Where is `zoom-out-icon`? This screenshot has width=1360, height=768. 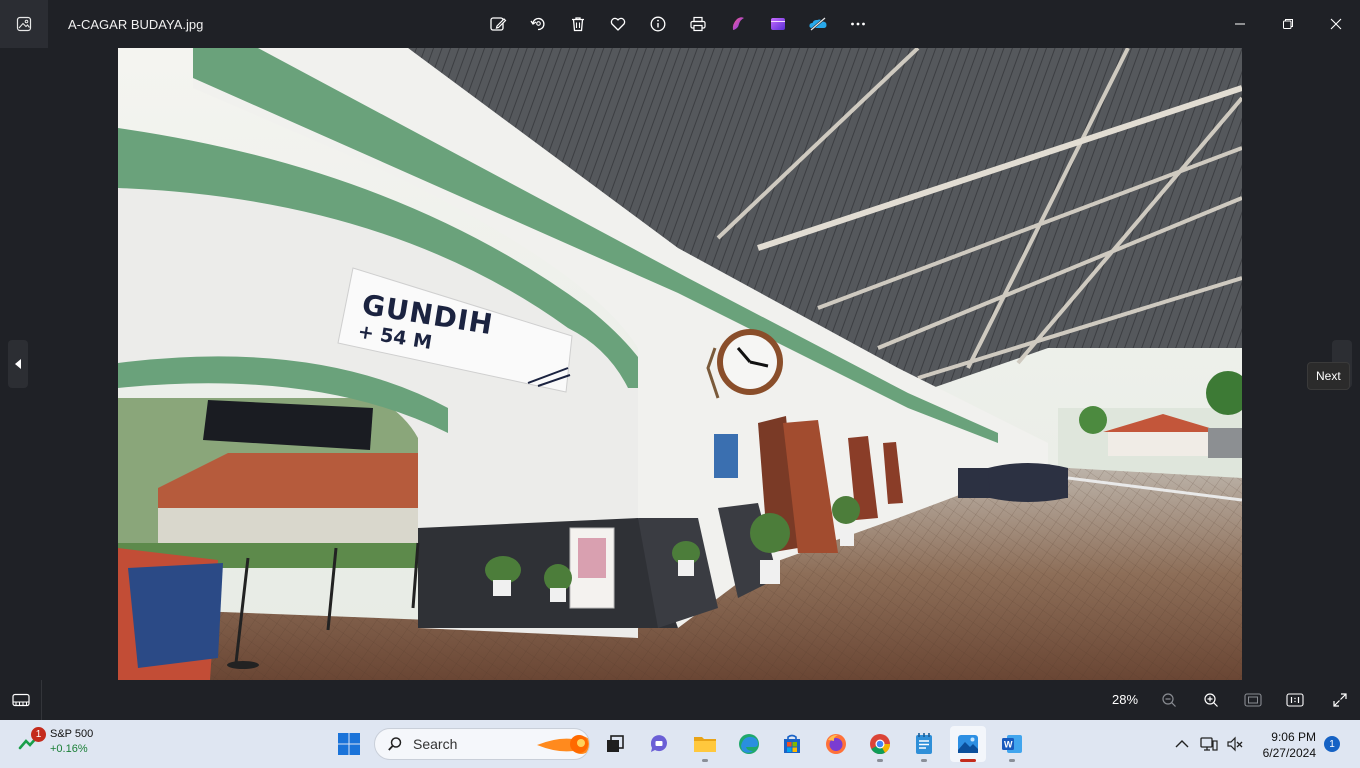 zoom-out-icon is located at coordinates (1169, 700).